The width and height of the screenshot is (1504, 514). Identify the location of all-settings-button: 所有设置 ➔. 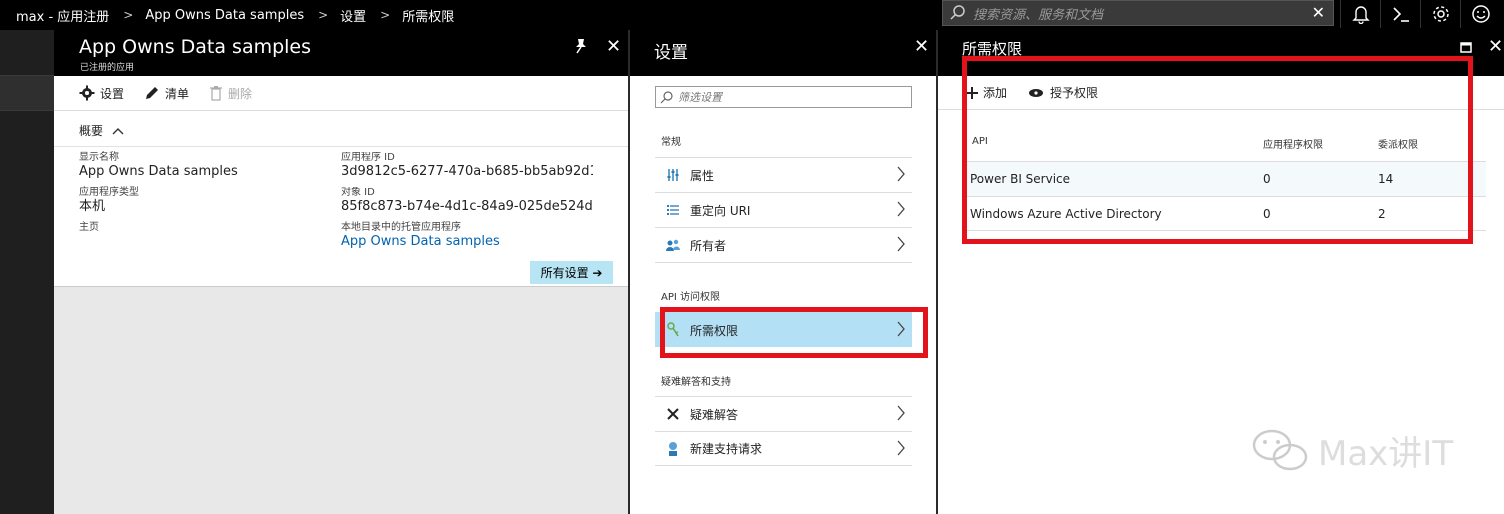
(571, 272).